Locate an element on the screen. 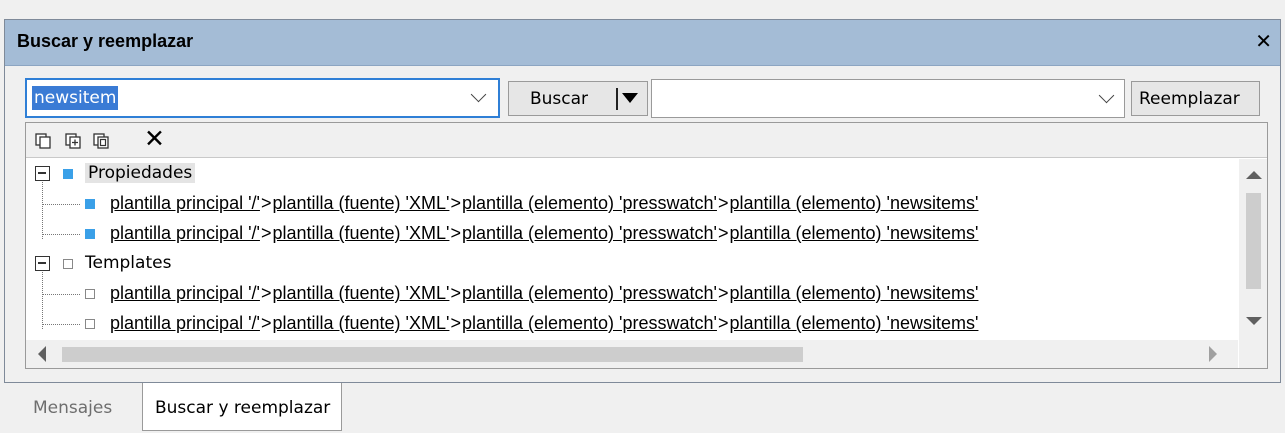 The image size is (1285, 433). vertical-scrollbar is located at coordinates (1253, 249).